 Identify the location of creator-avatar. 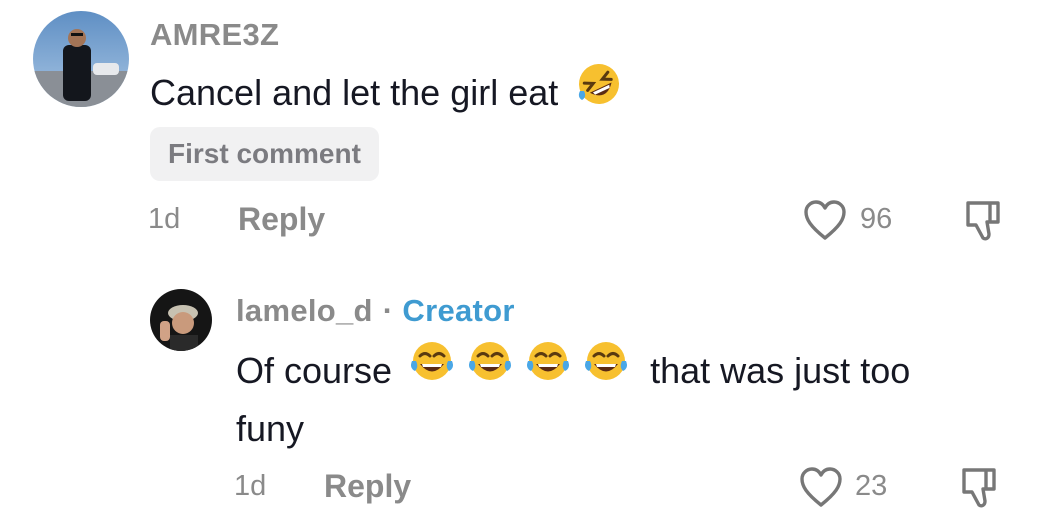
(181, 320).